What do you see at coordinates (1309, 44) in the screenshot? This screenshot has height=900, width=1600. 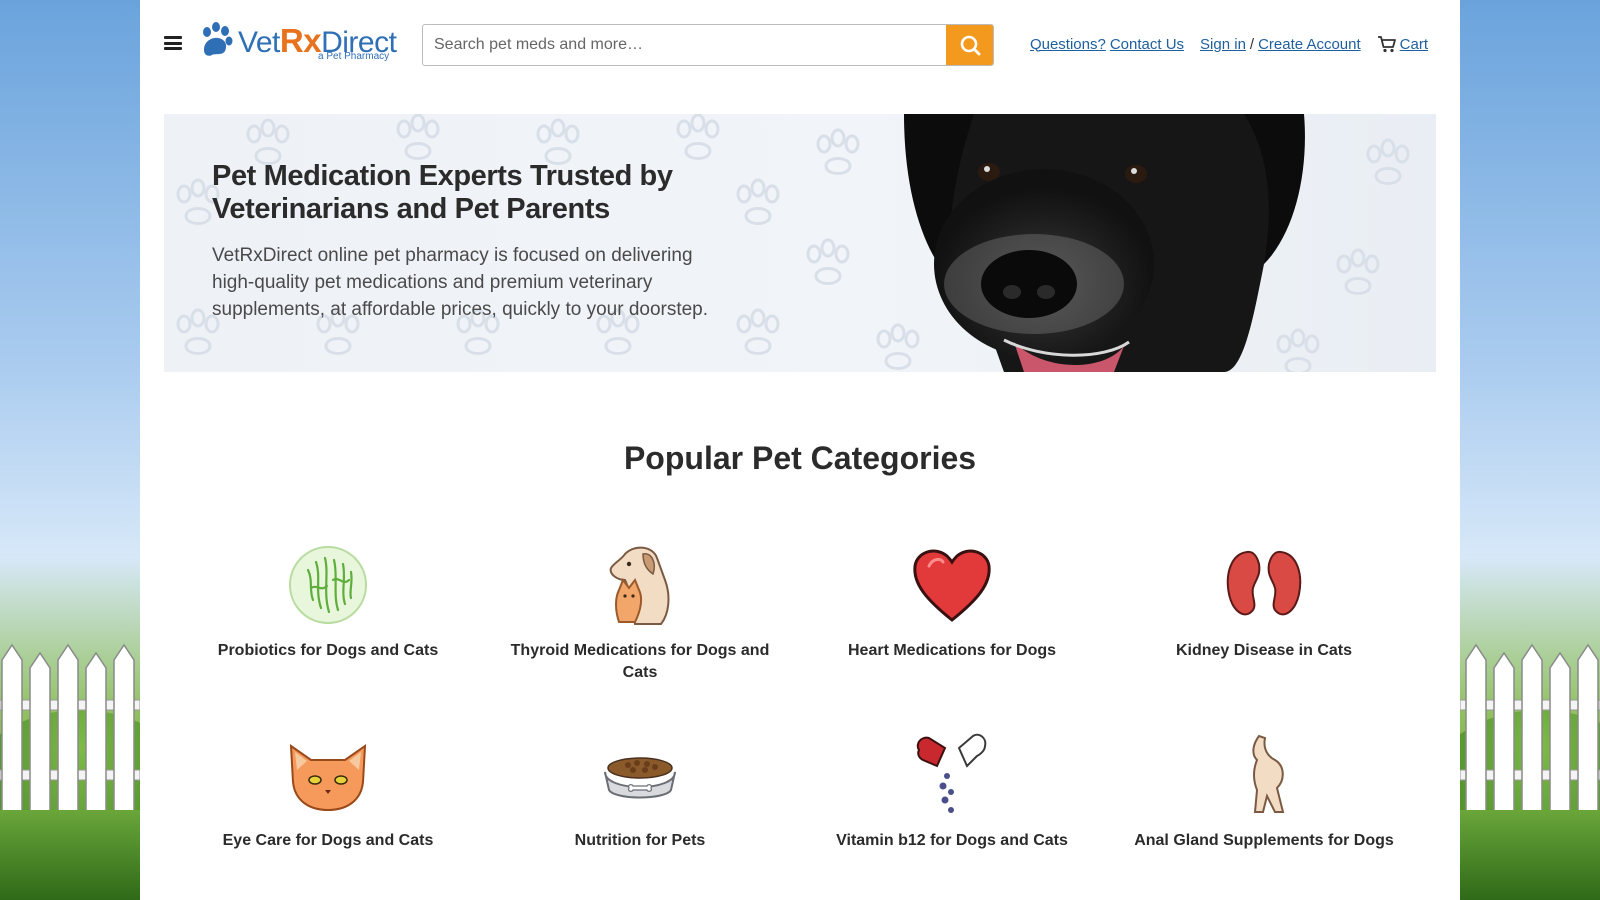 I see `create-account-link: Create Account` at bounding box center [1309, 44].